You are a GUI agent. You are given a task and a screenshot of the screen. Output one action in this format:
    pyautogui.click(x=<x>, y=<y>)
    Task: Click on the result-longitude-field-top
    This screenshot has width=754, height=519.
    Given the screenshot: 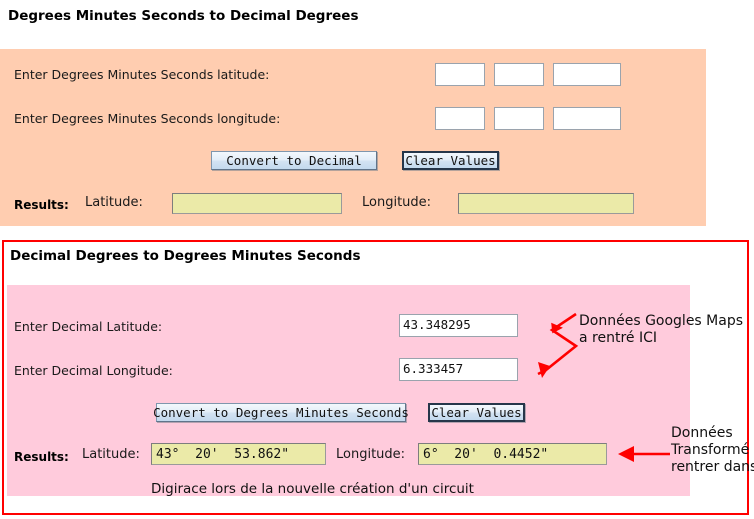 What is the action you would take?
    pyautogui.click(x=546, y=203)
    